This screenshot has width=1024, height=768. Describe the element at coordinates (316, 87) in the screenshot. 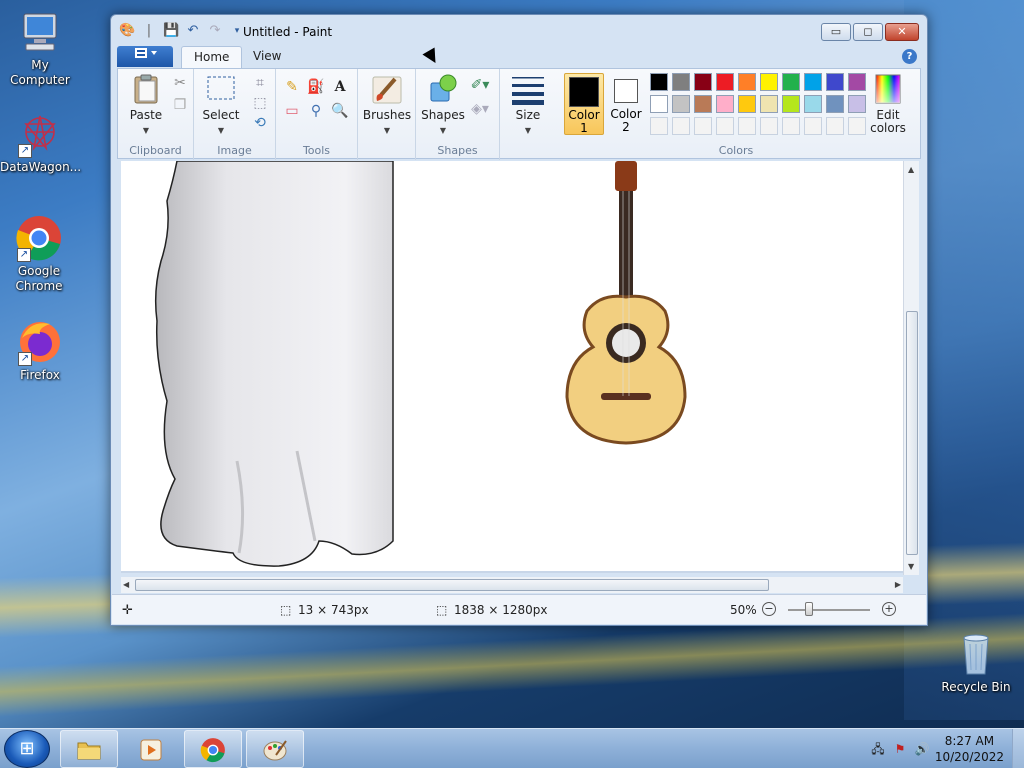

I see `fill-icon: ⛽` at that location.